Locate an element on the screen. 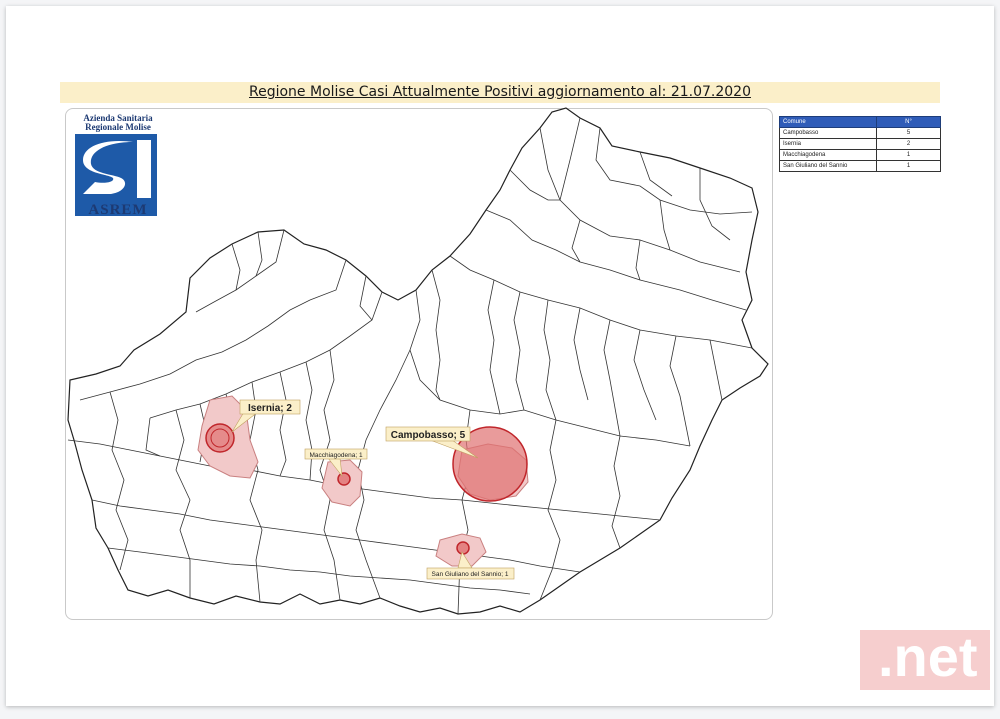  table-cell-comune: Campobasso is located at coordinates (828, 133).